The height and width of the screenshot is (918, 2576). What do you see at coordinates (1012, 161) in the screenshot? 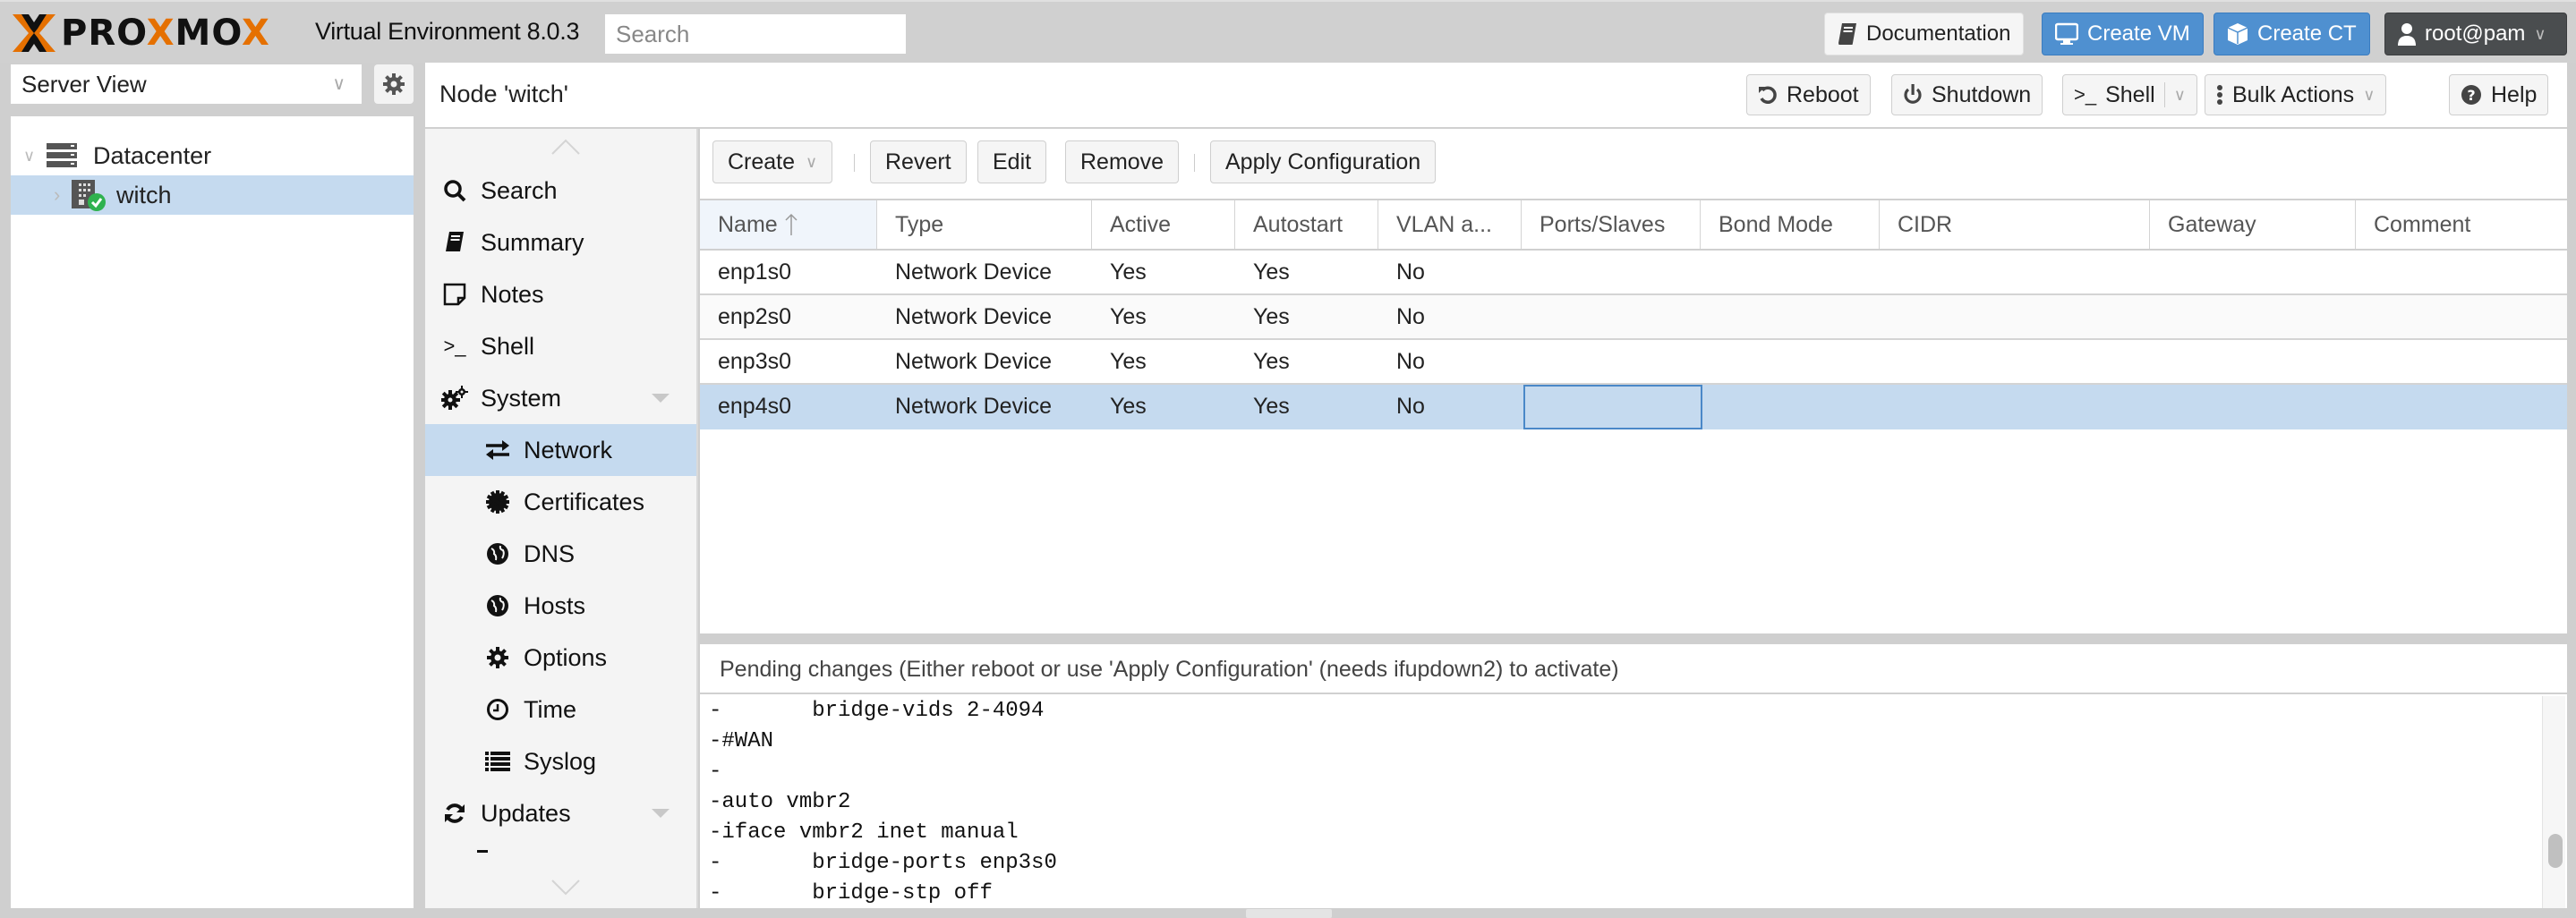
I see `edit-button: Edit` at bounding box center [1012, 161].